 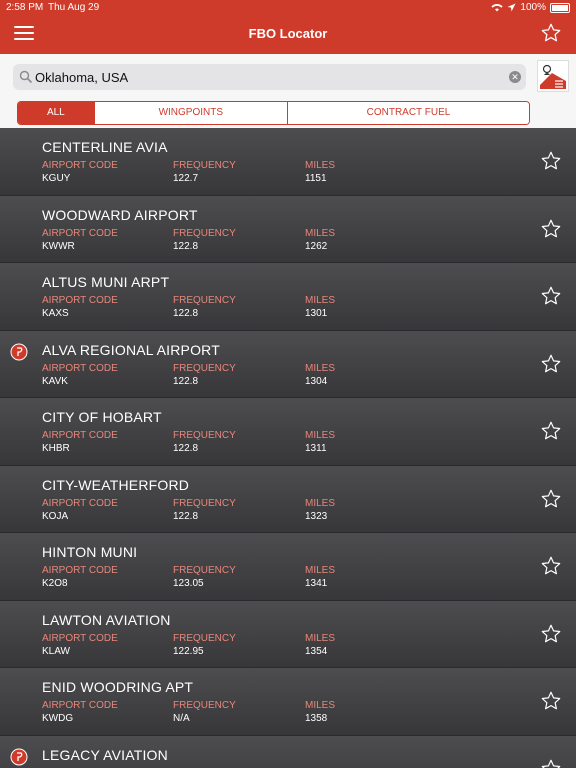 I want to click on miles-value: 1341, so click(x=316, y=583).